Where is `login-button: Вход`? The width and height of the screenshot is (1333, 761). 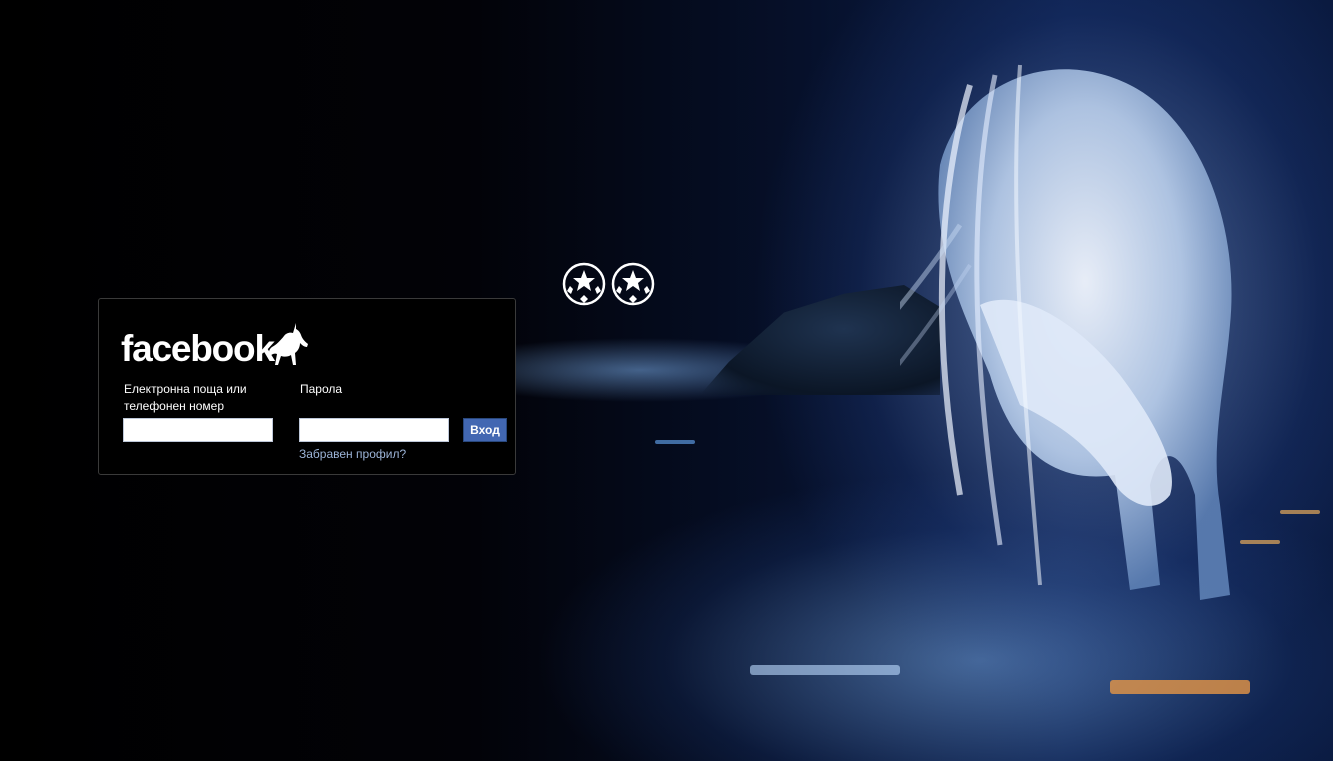
login-button: Вход is located at coordinates (485, 430).